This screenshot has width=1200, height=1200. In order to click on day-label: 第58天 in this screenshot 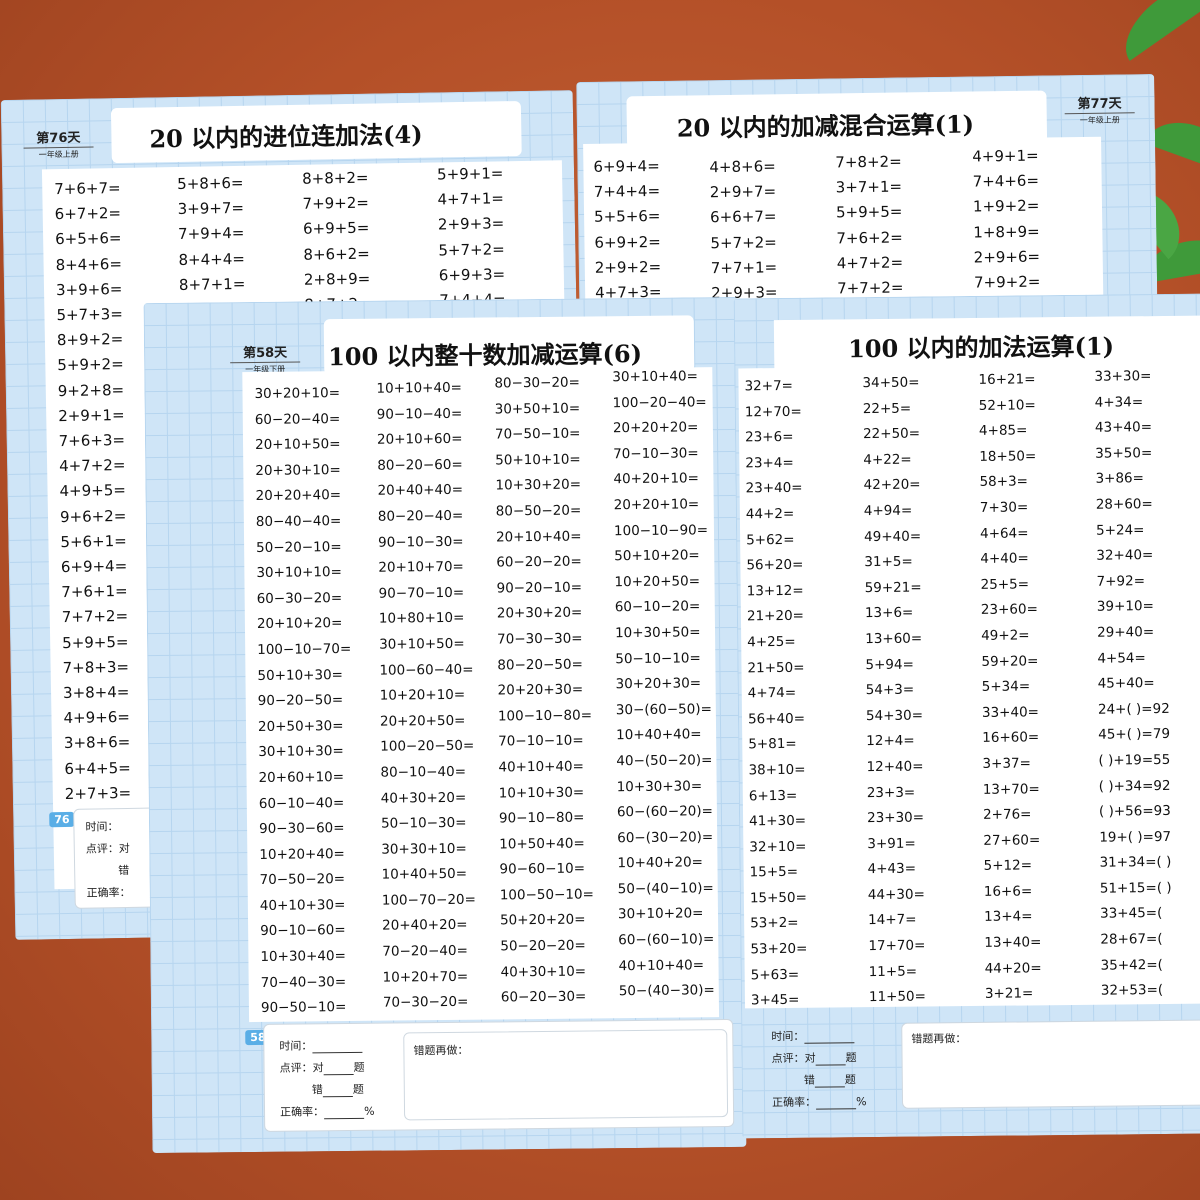, I will do `click(265, 353)`.